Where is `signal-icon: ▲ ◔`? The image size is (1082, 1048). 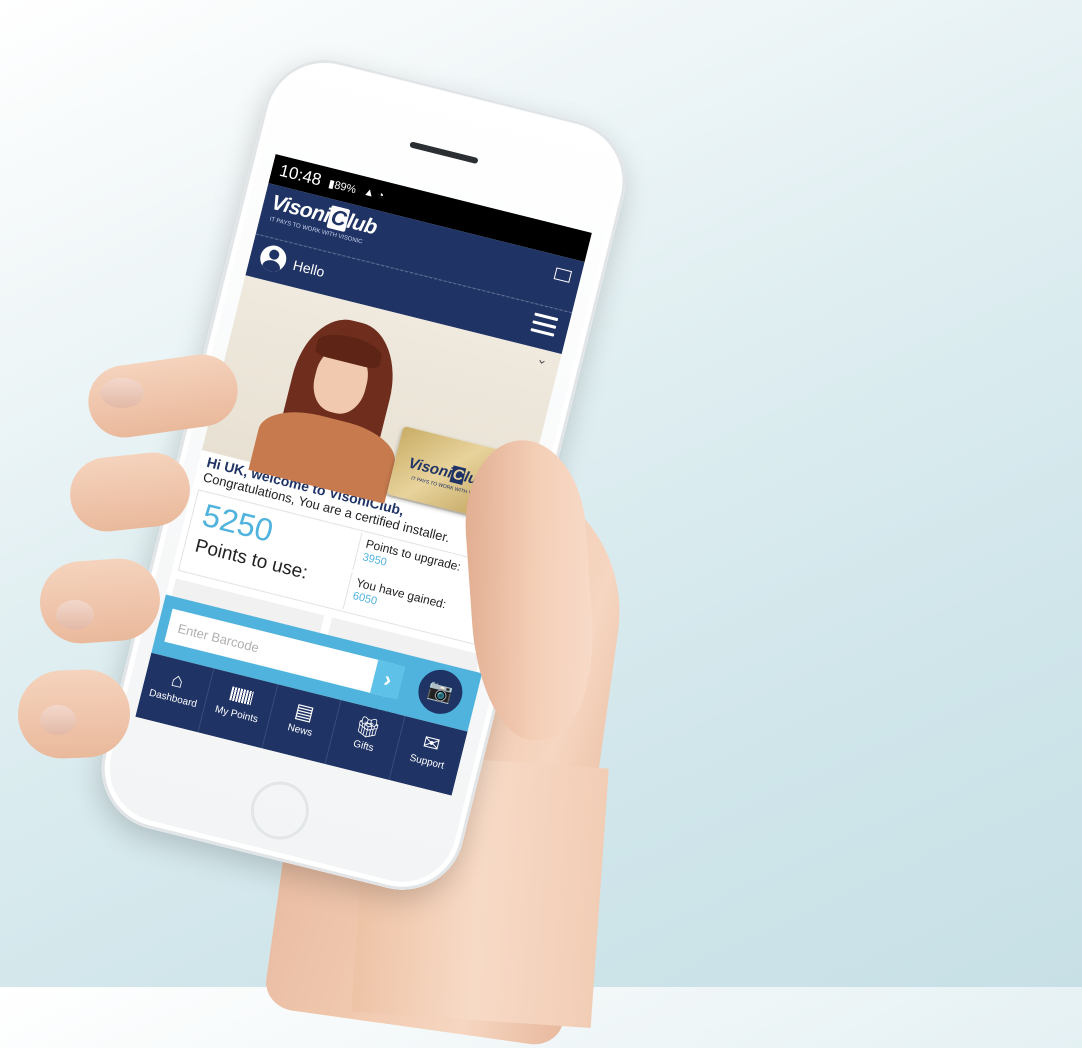 signal-icon: ▲ ◔ is located at coordinates (374, 194).